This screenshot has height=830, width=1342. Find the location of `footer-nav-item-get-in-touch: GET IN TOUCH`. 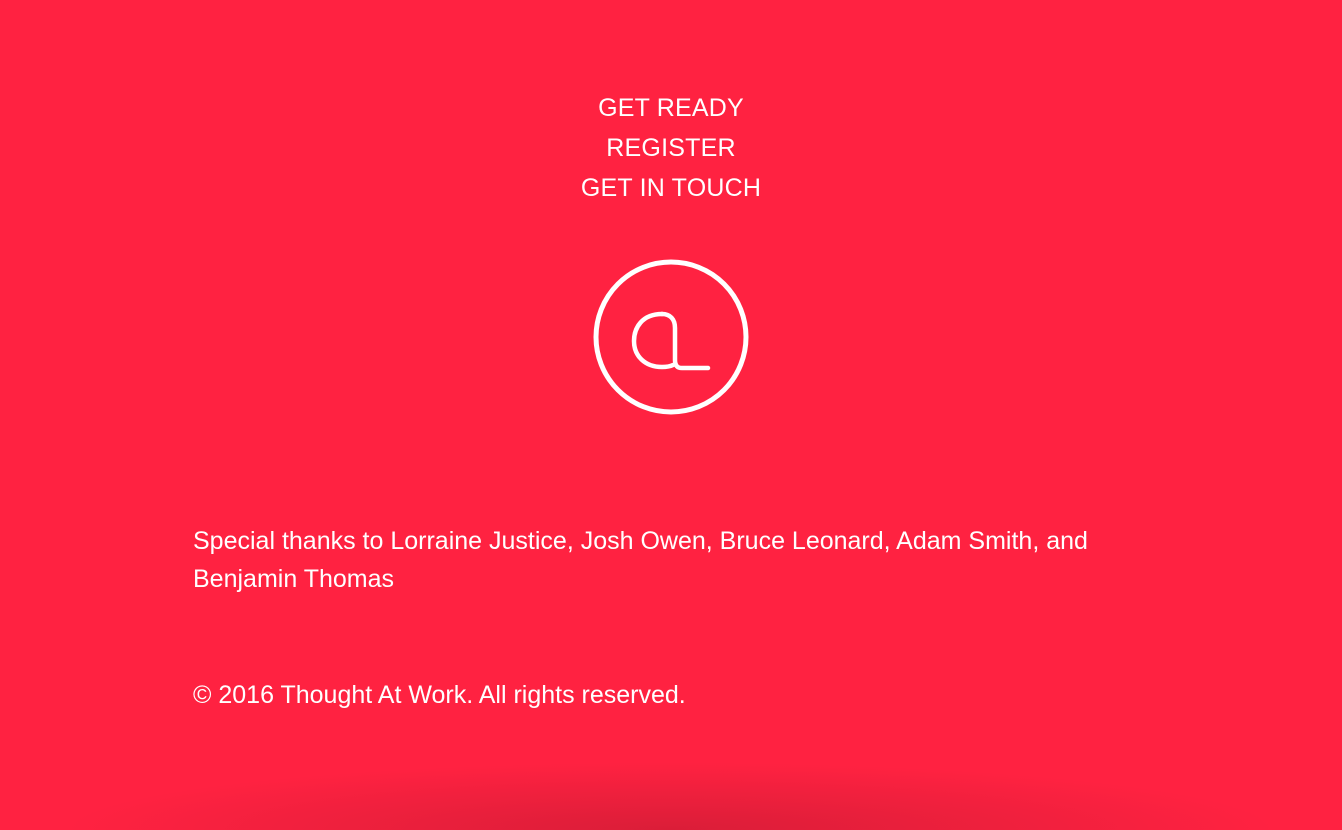

footer-nav-item-get-in-touch: GET IN TOUCH is located at coordinates (671, 188).